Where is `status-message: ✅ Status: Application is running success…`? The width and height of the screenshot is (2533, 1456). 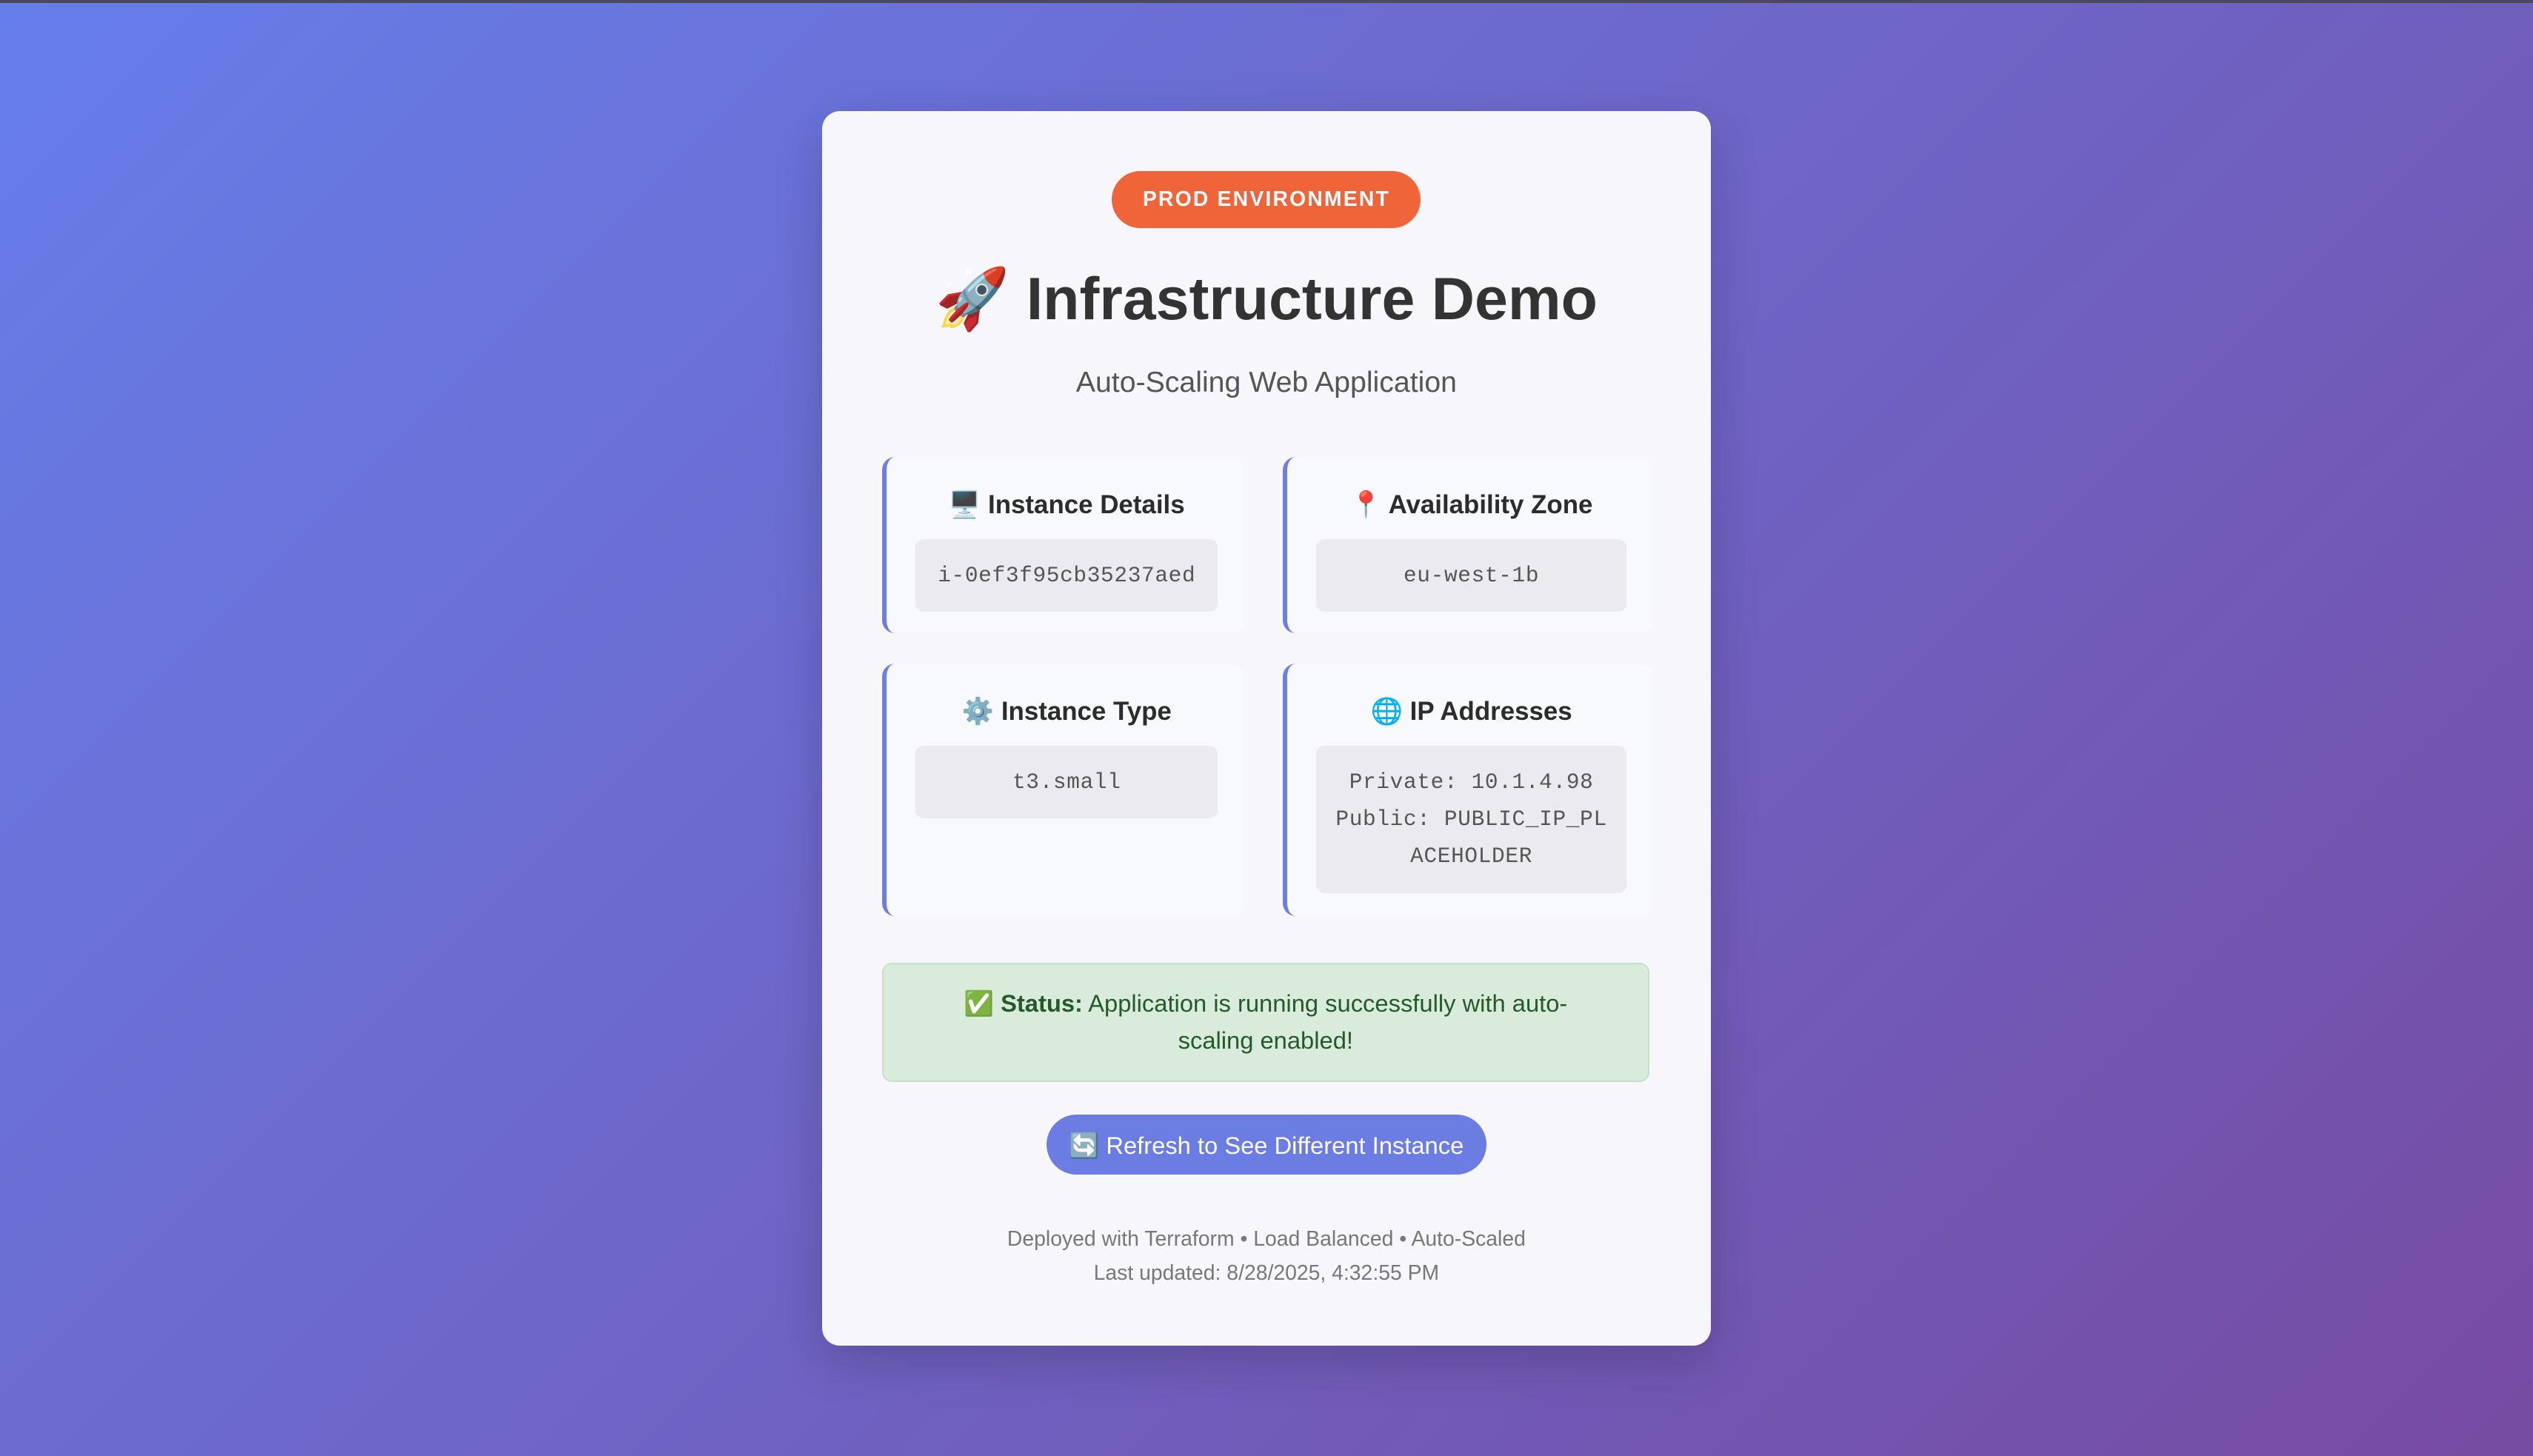 status-message: ✅ Status: Application is running success… is located at coordinates (1265, 1022).